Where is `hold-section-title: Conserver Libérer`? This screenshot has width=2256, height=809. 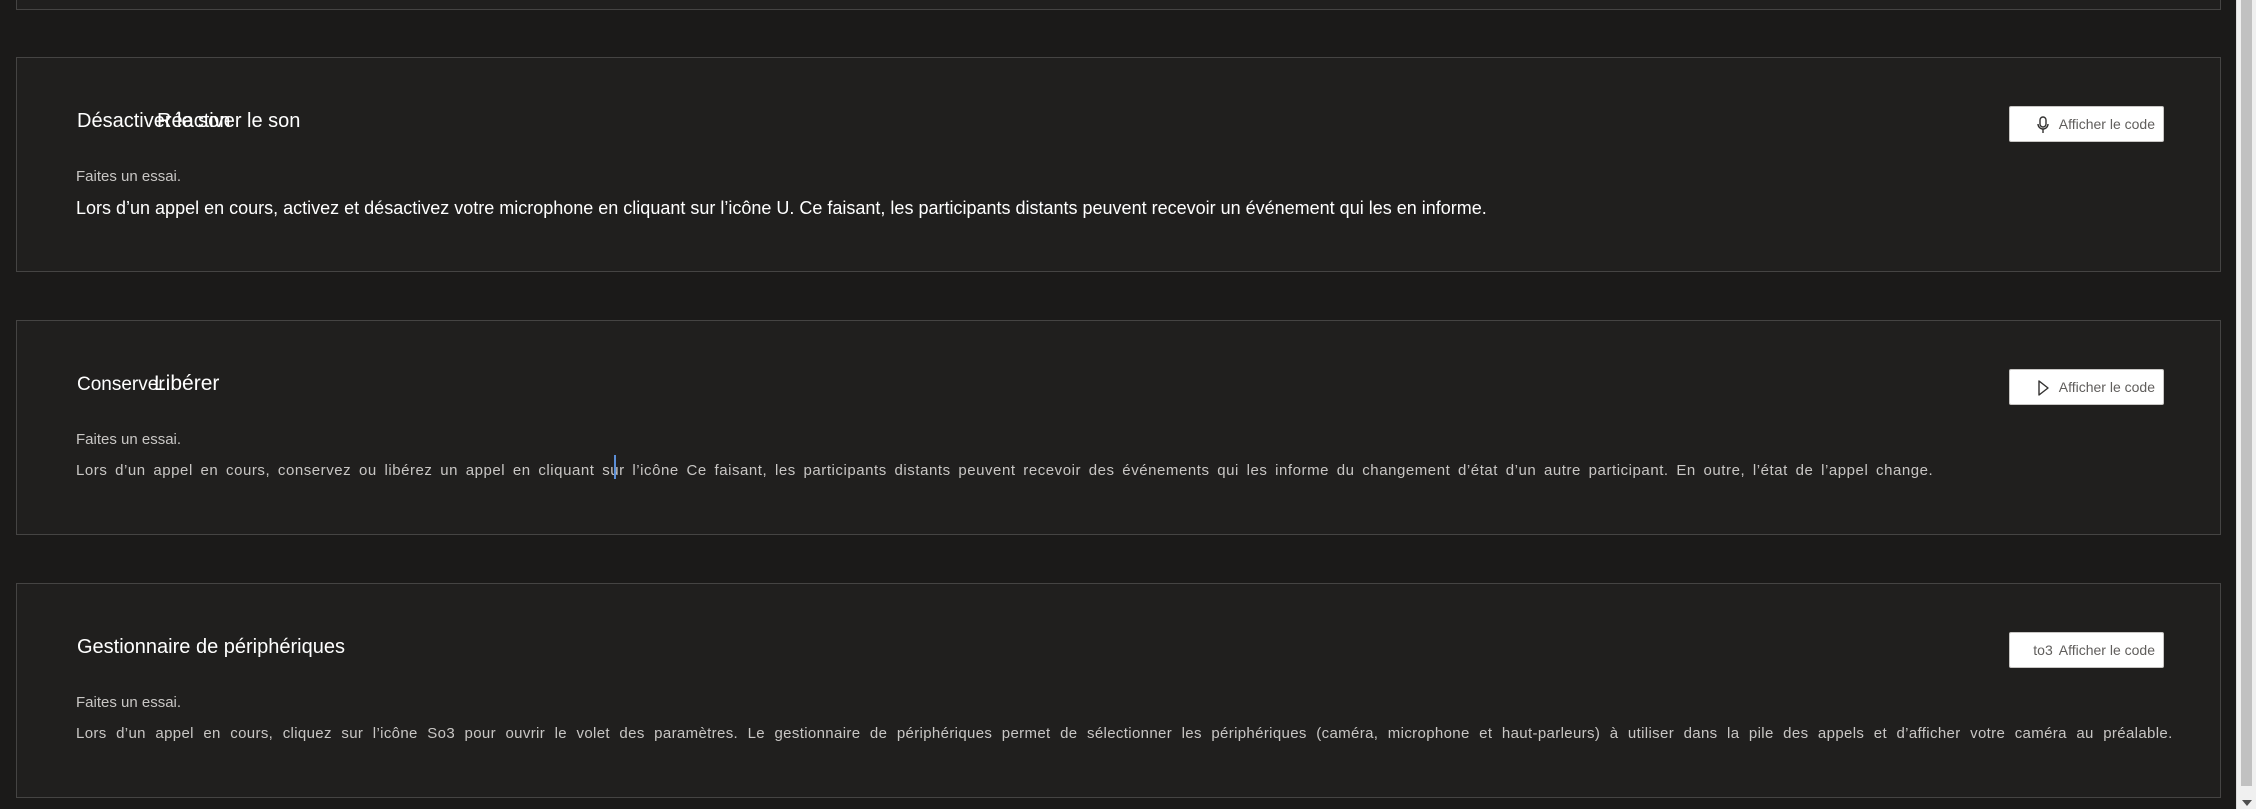
hold-section-title: Conserver Libérer is located at coordinates (148, 384).